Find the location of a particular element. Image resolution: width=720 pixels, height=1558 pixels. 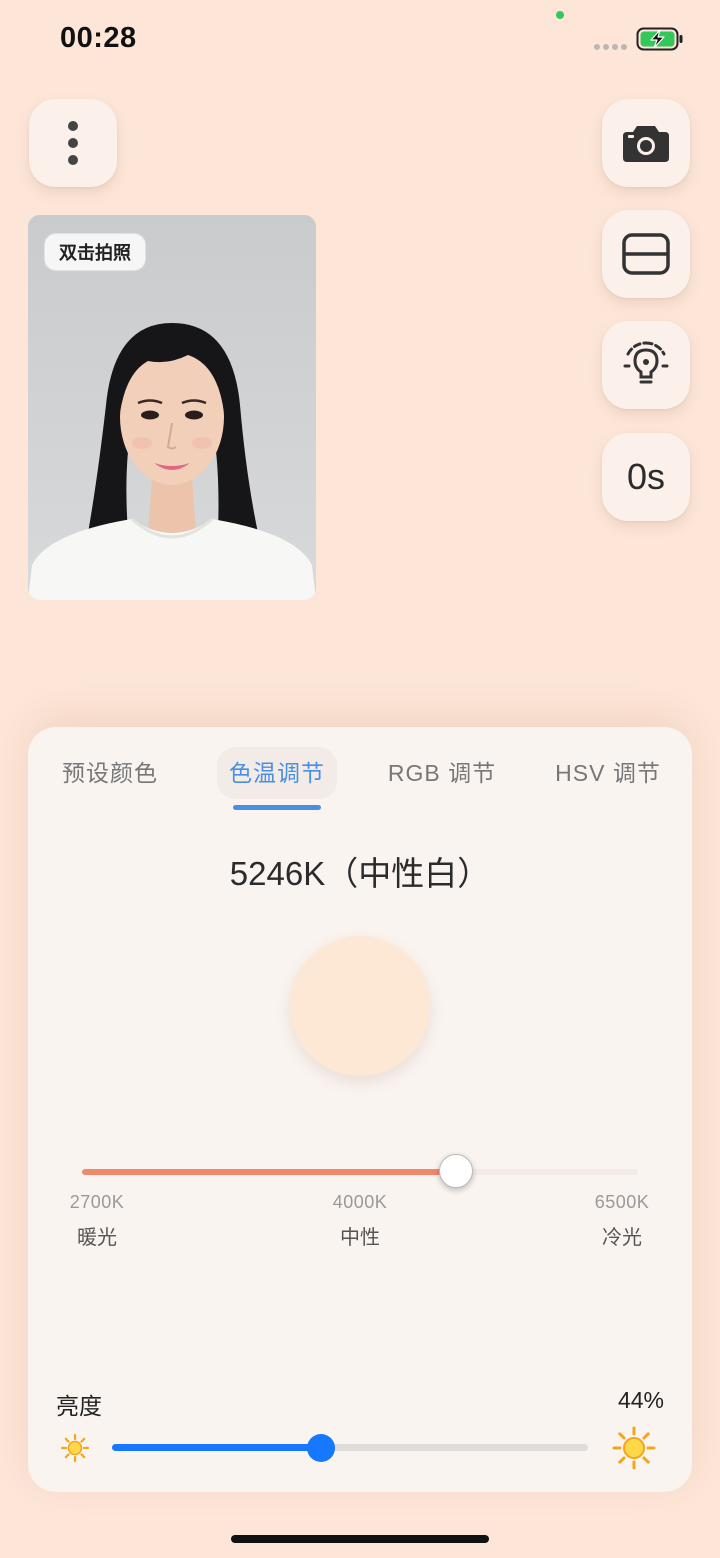

active-tab-indicator is located at coordinates (277, 807).